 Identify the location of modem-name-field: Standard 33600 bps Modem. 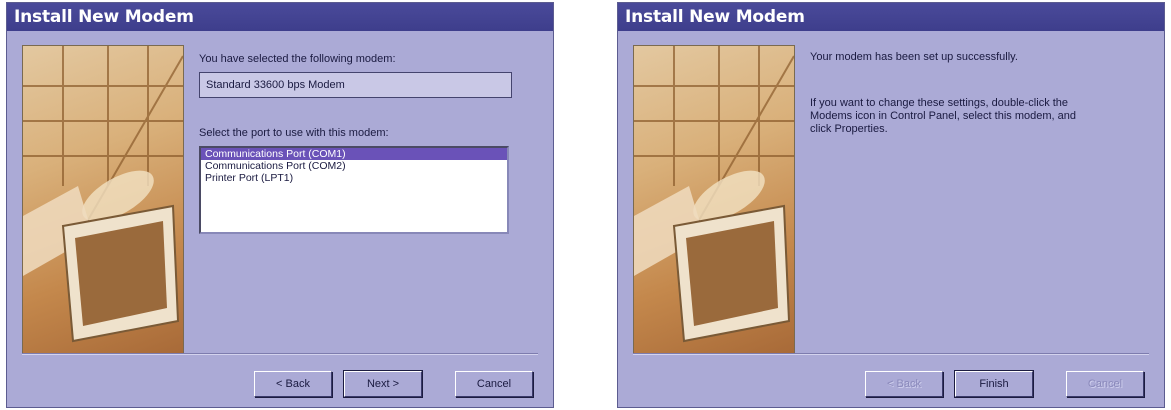
(355, 85).